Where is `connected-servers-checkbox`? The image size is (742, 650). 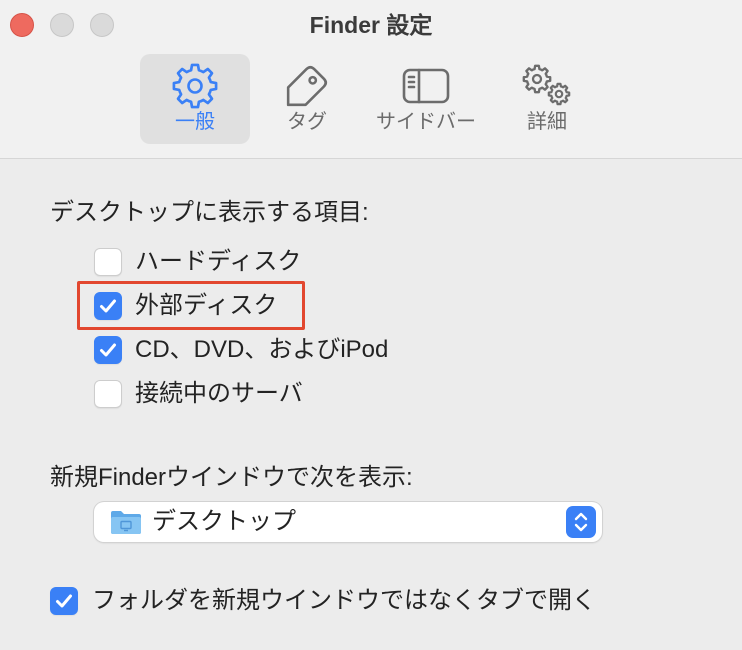
connected-servers-checkbox is located at coordinates (108, 394).